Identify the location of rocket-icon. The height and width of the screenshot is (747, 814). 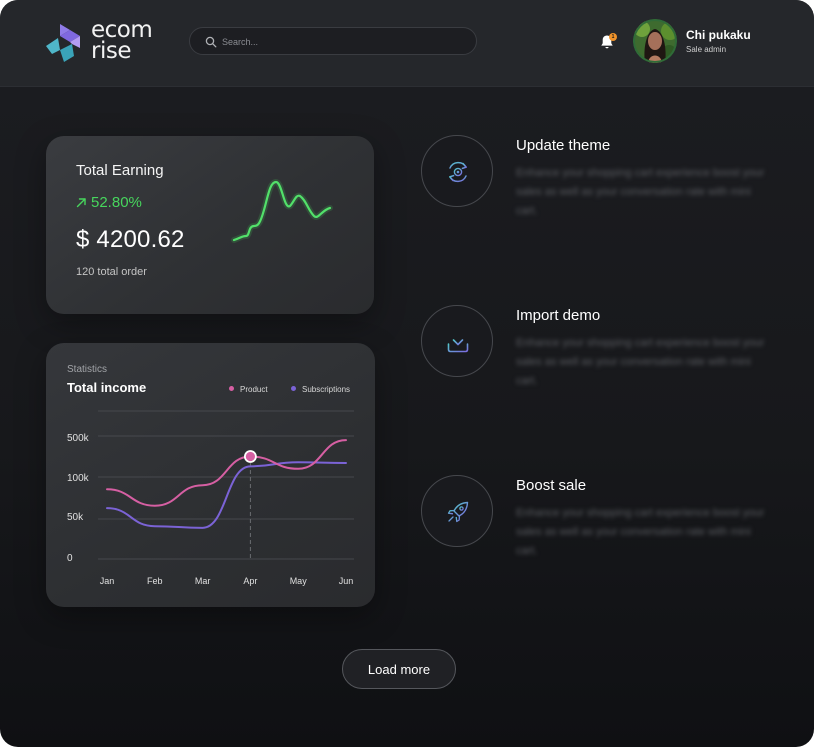
(458, 512).